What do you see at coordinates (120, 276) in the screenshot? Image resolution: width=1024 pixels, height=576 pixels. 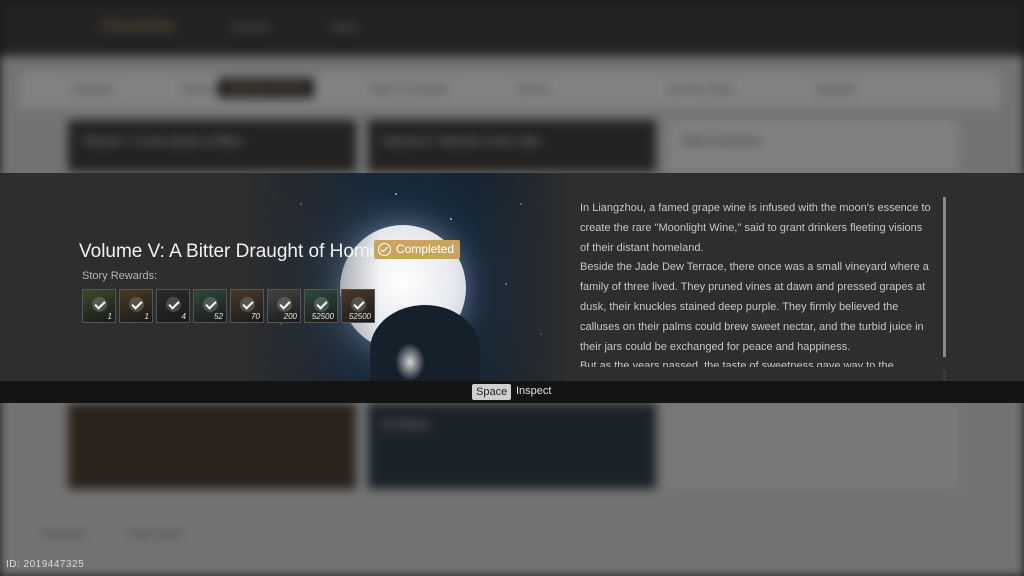 I see `story-rewards-label: Story Rewards:` at bounding box center [120, 276].